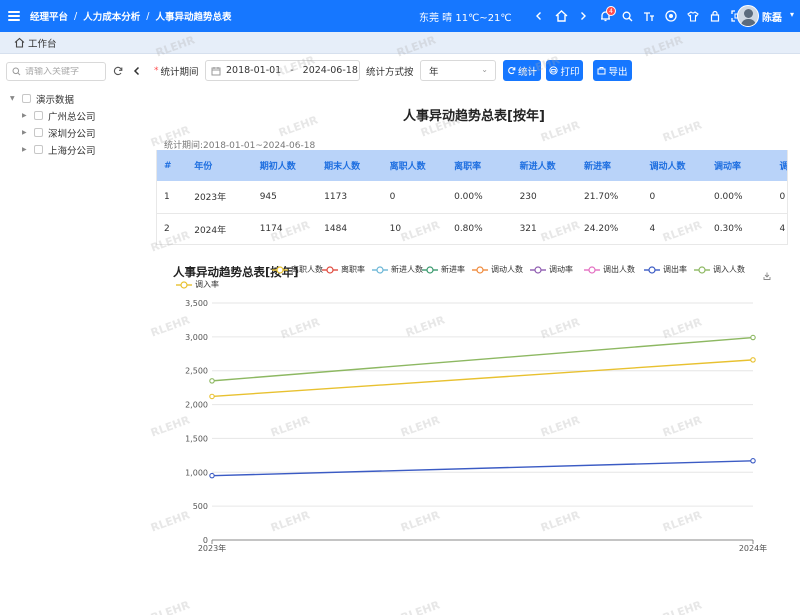 This screenshot has height=615, width=800. What do you see at coordinates (216, 70) in the screenshot?
I see `calendar-icon` at bounding box center [216, 70].